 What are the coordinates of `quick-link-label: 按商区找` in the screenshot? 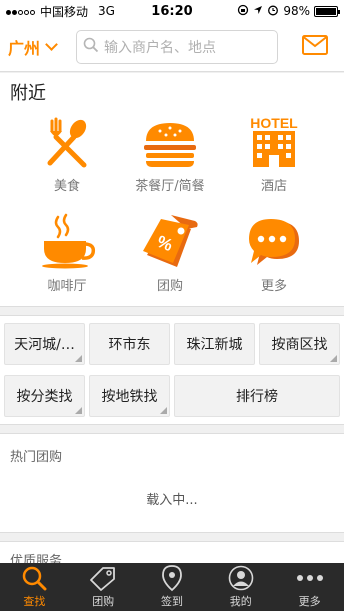 It's located at (299, 345).